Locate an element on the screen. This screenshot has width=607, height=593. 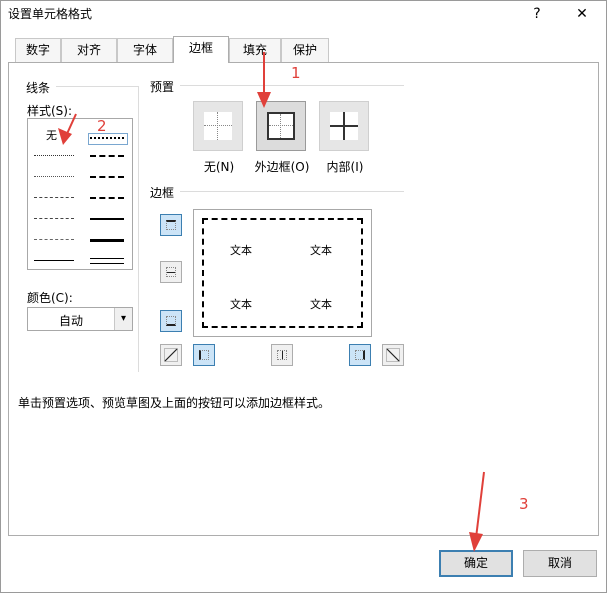
line-style-dash-dot is located at coordinates (54, 218).